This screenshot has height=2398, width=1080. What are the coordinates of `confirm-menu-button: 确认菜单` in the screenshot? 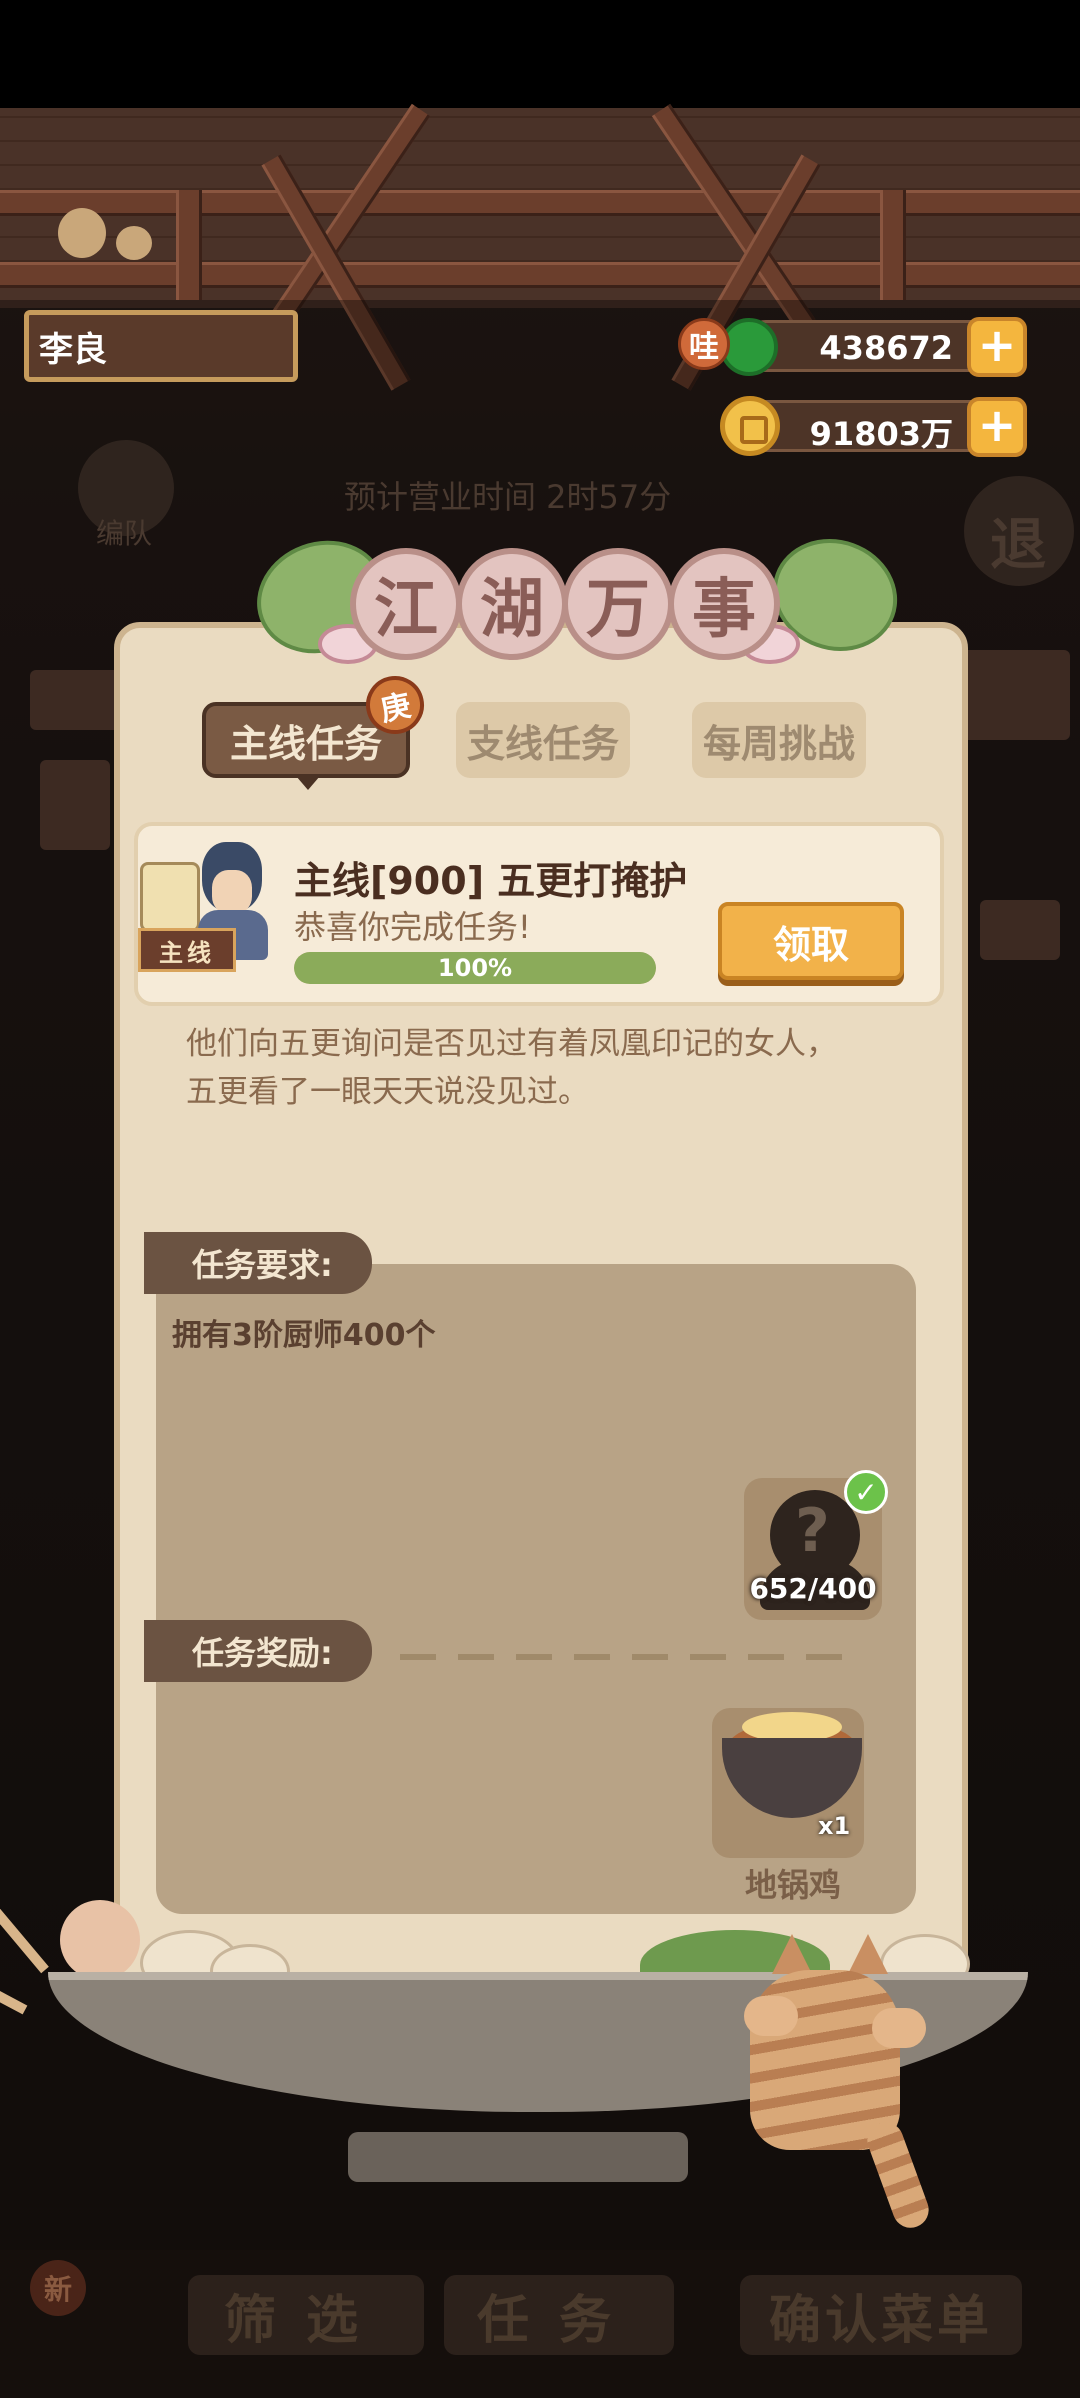 It's located at (881, 2315).